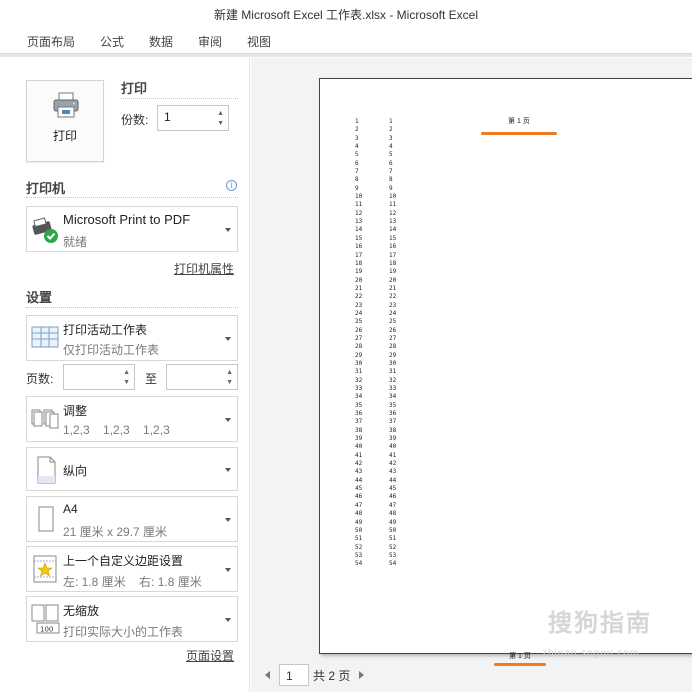 Image resolution: width=692 pixels, height=692 pixels. What do you see at coordinates (135, 120) in the screenshot?
I see `copies-label: 份数:` at bounding box center [135, 120].